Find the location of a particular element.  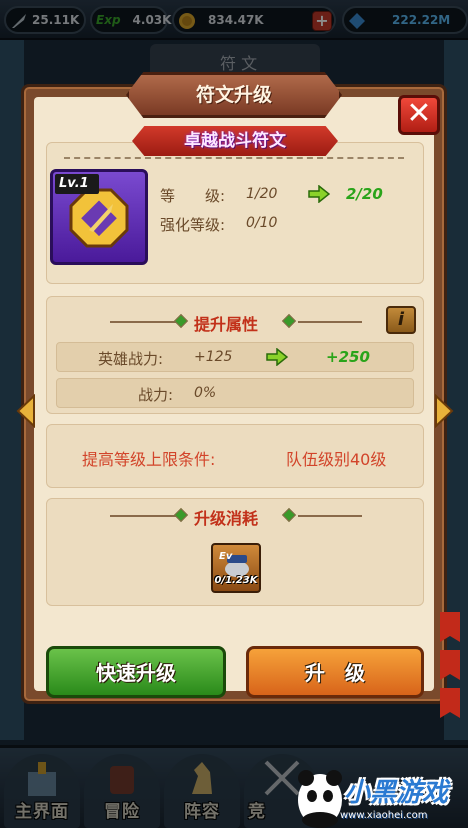

watermark-brand: 小黑游戏 is located at coordinates (396, 793).